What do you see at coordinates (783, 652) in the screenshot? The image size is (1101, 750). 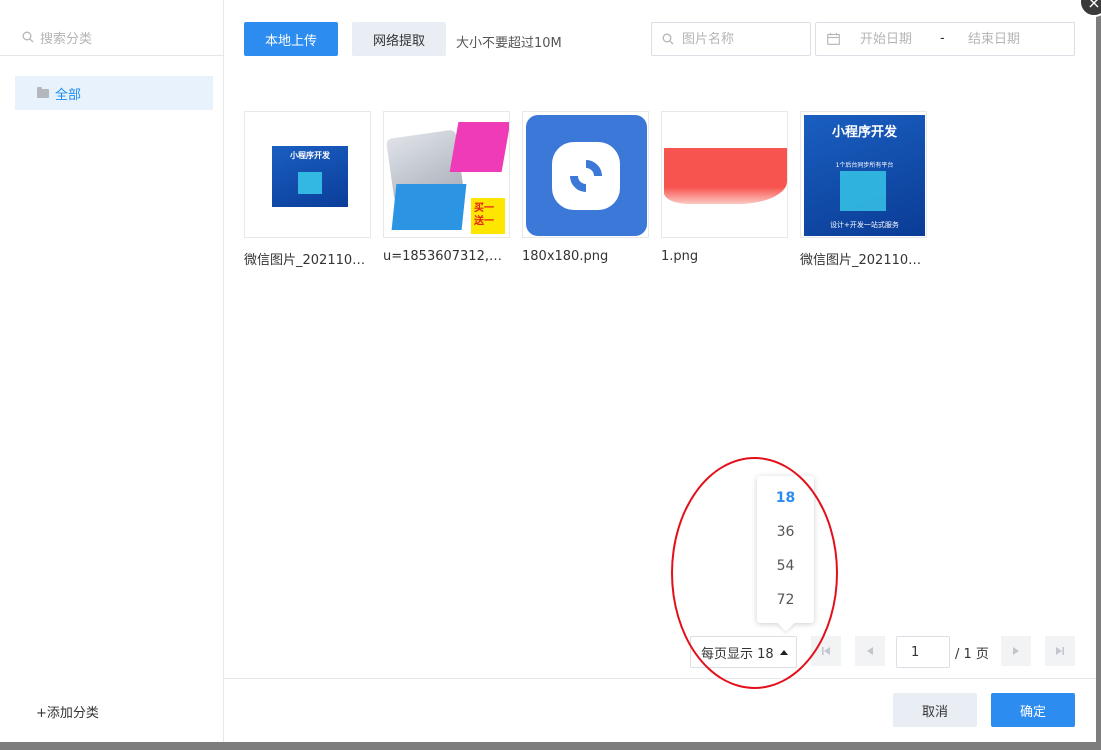 I see `caret-up-icon` at bounding box center [783, 652].